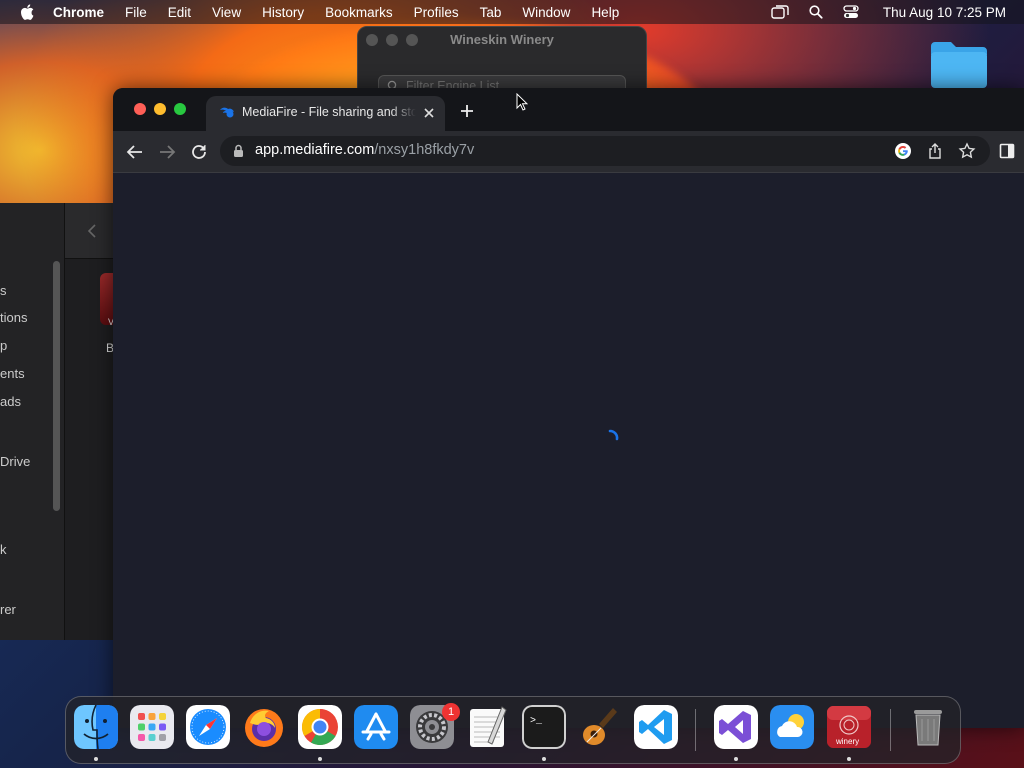 This screenshot has width=1024, height=768. Describe the element at coordinates (600, 727) in the screenshot. I see `dock-garageband-icon` at that location.